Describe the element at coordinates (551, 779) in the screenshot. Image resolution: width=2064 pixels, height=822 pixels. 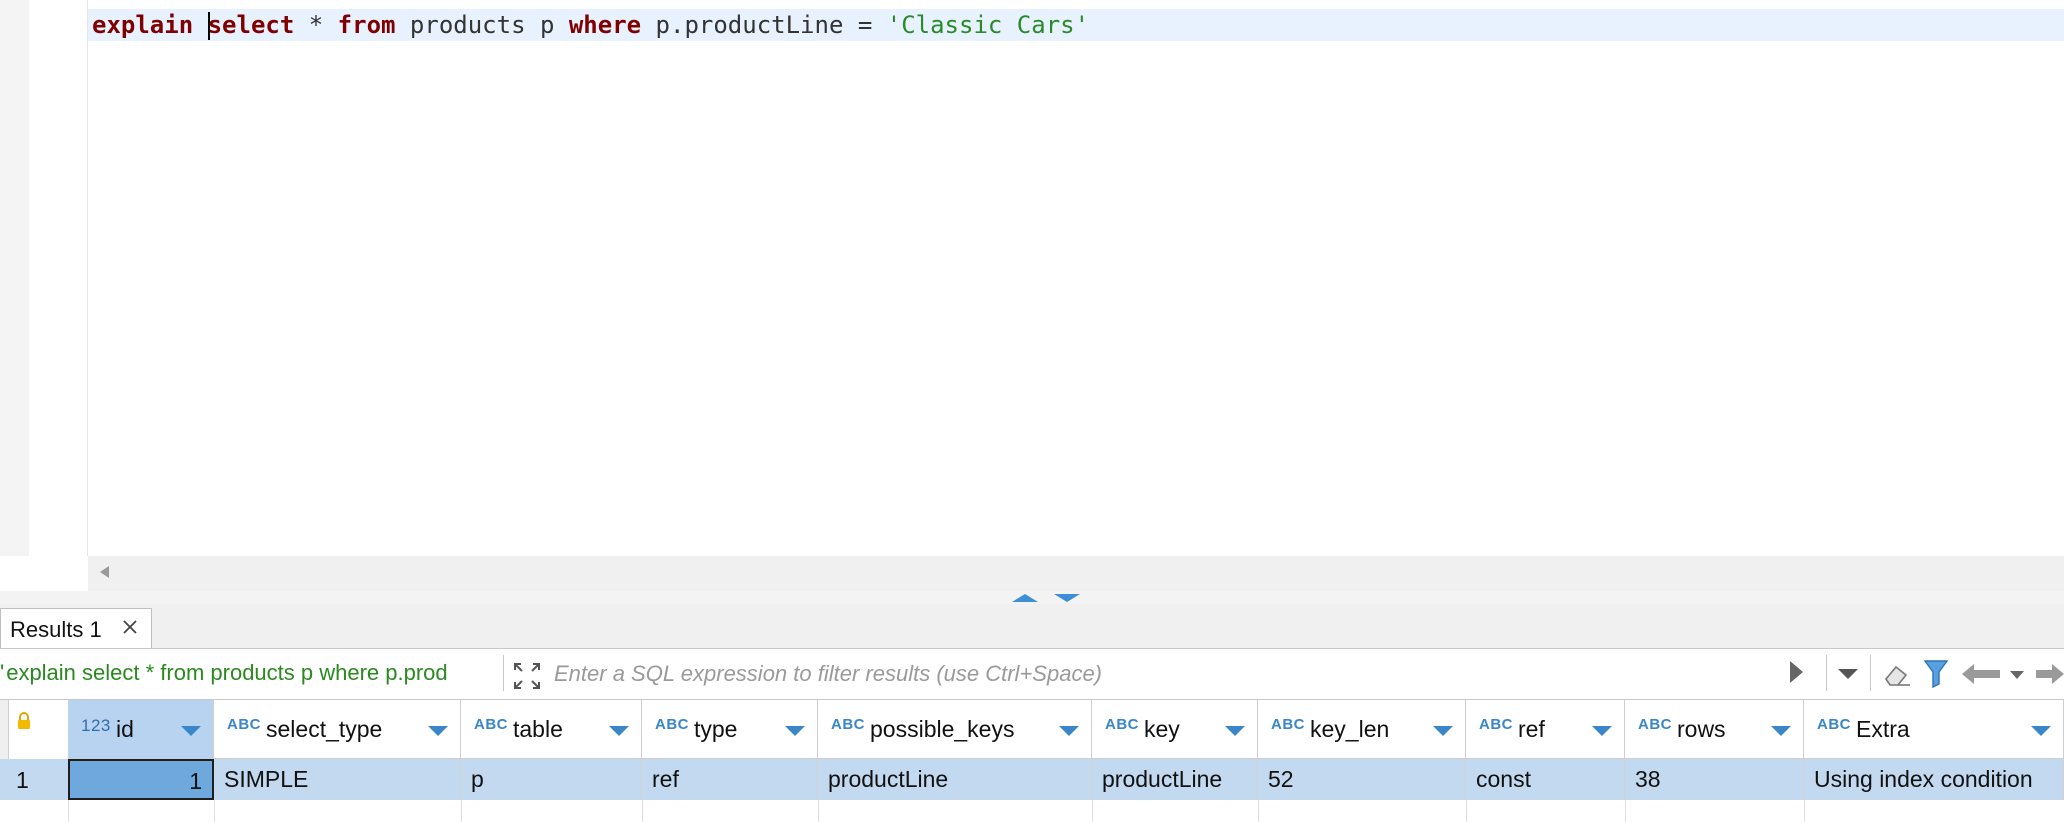
I see `cell-table: p` at that location.